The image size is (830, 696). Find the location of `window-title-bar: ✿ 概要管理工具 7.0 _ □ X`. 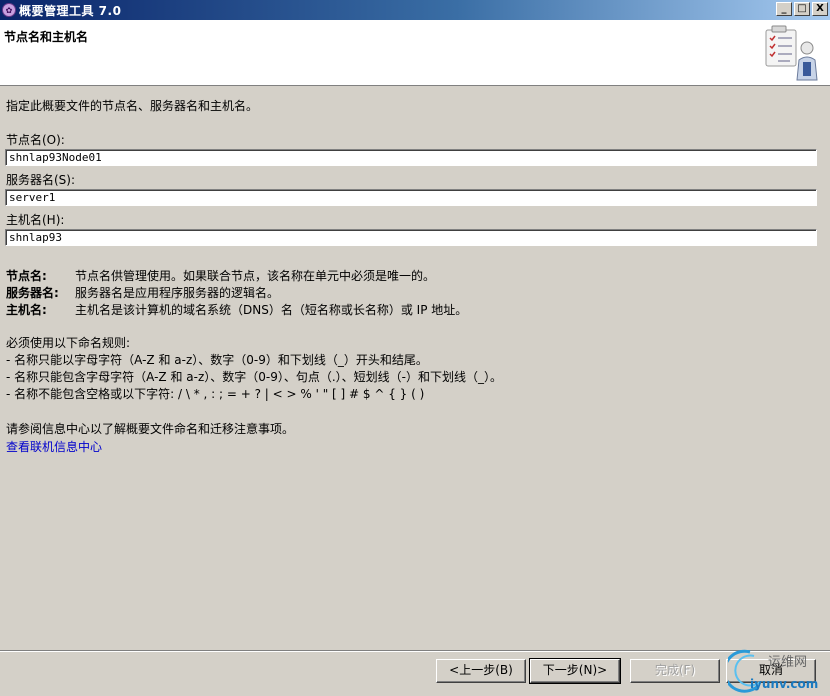

window-title-bar: ✿ 概要管理工具 7.0 _ □ X is located at coordinates (415, 10).